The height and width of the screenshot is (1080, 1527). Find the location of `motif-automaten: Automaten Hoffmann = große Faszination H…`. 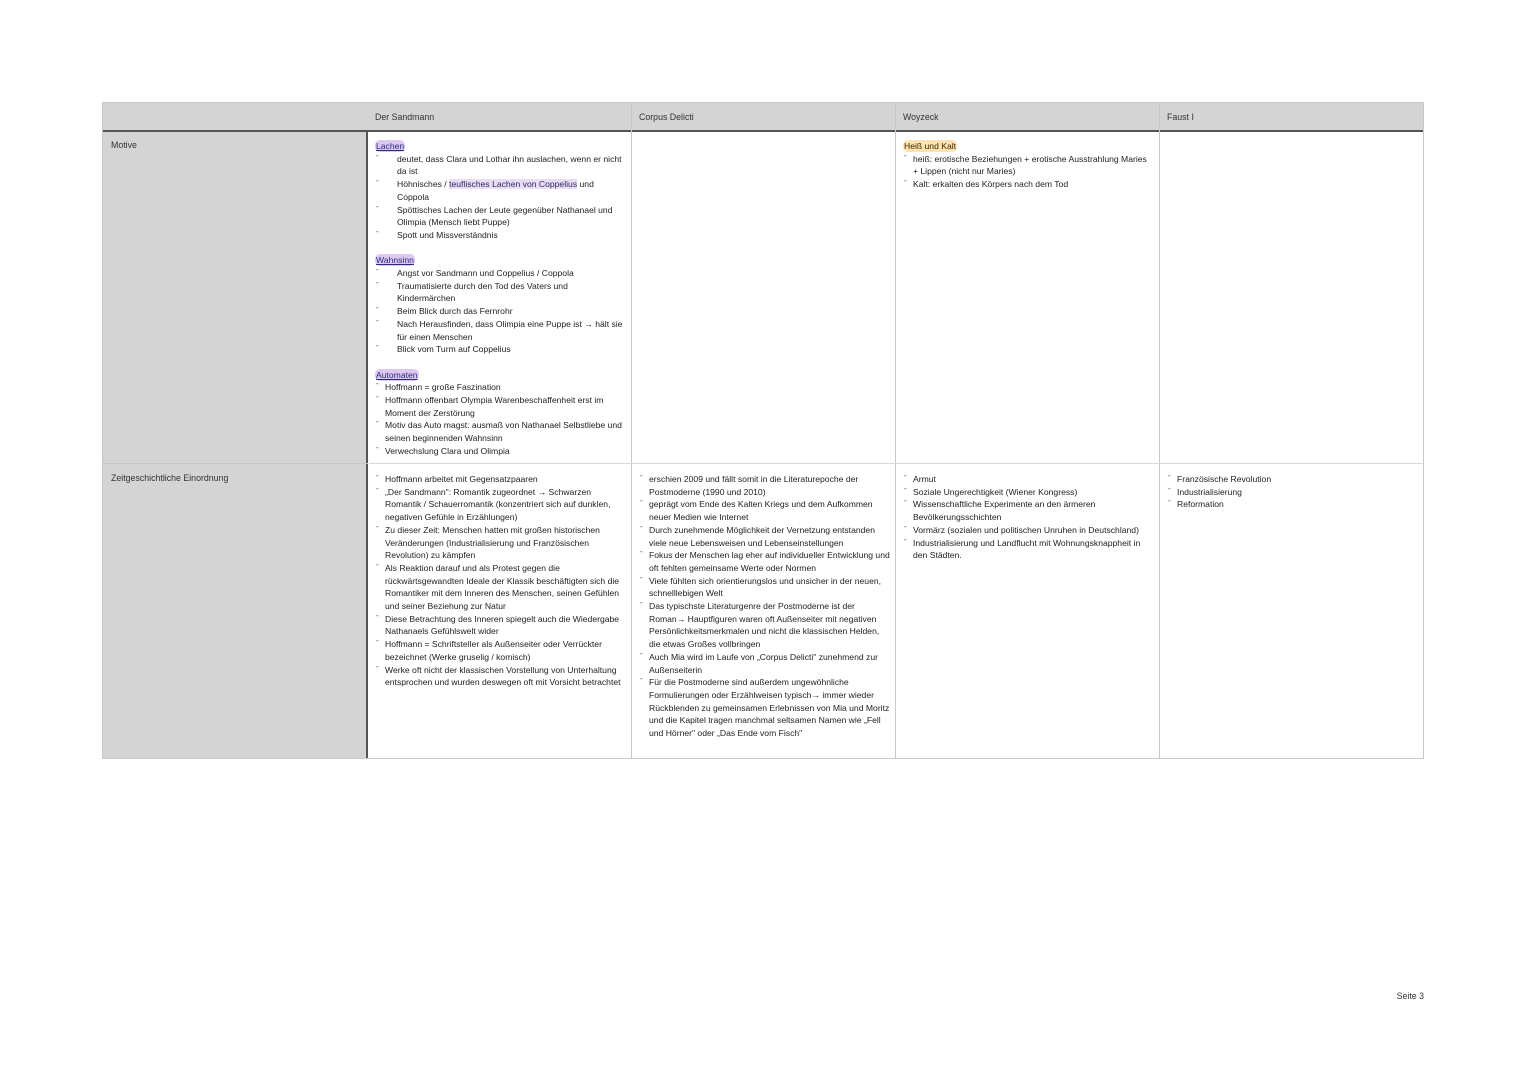

motif-automaten: Automaten Hoffmann = große Faszination H… is located at coordinates (500, 413).